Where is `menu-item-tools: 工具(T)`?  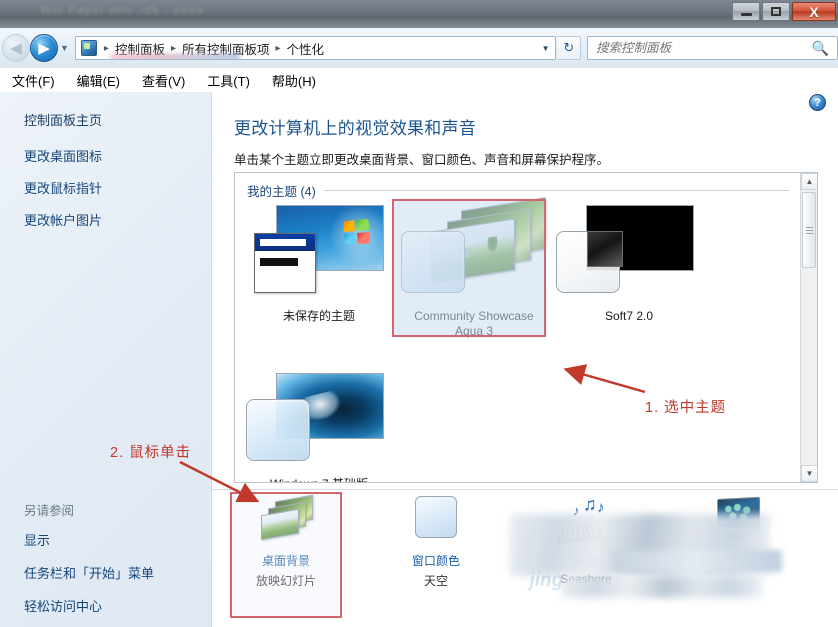
menu-item-tools: 工具(T) is located at coordinates (228, 80).